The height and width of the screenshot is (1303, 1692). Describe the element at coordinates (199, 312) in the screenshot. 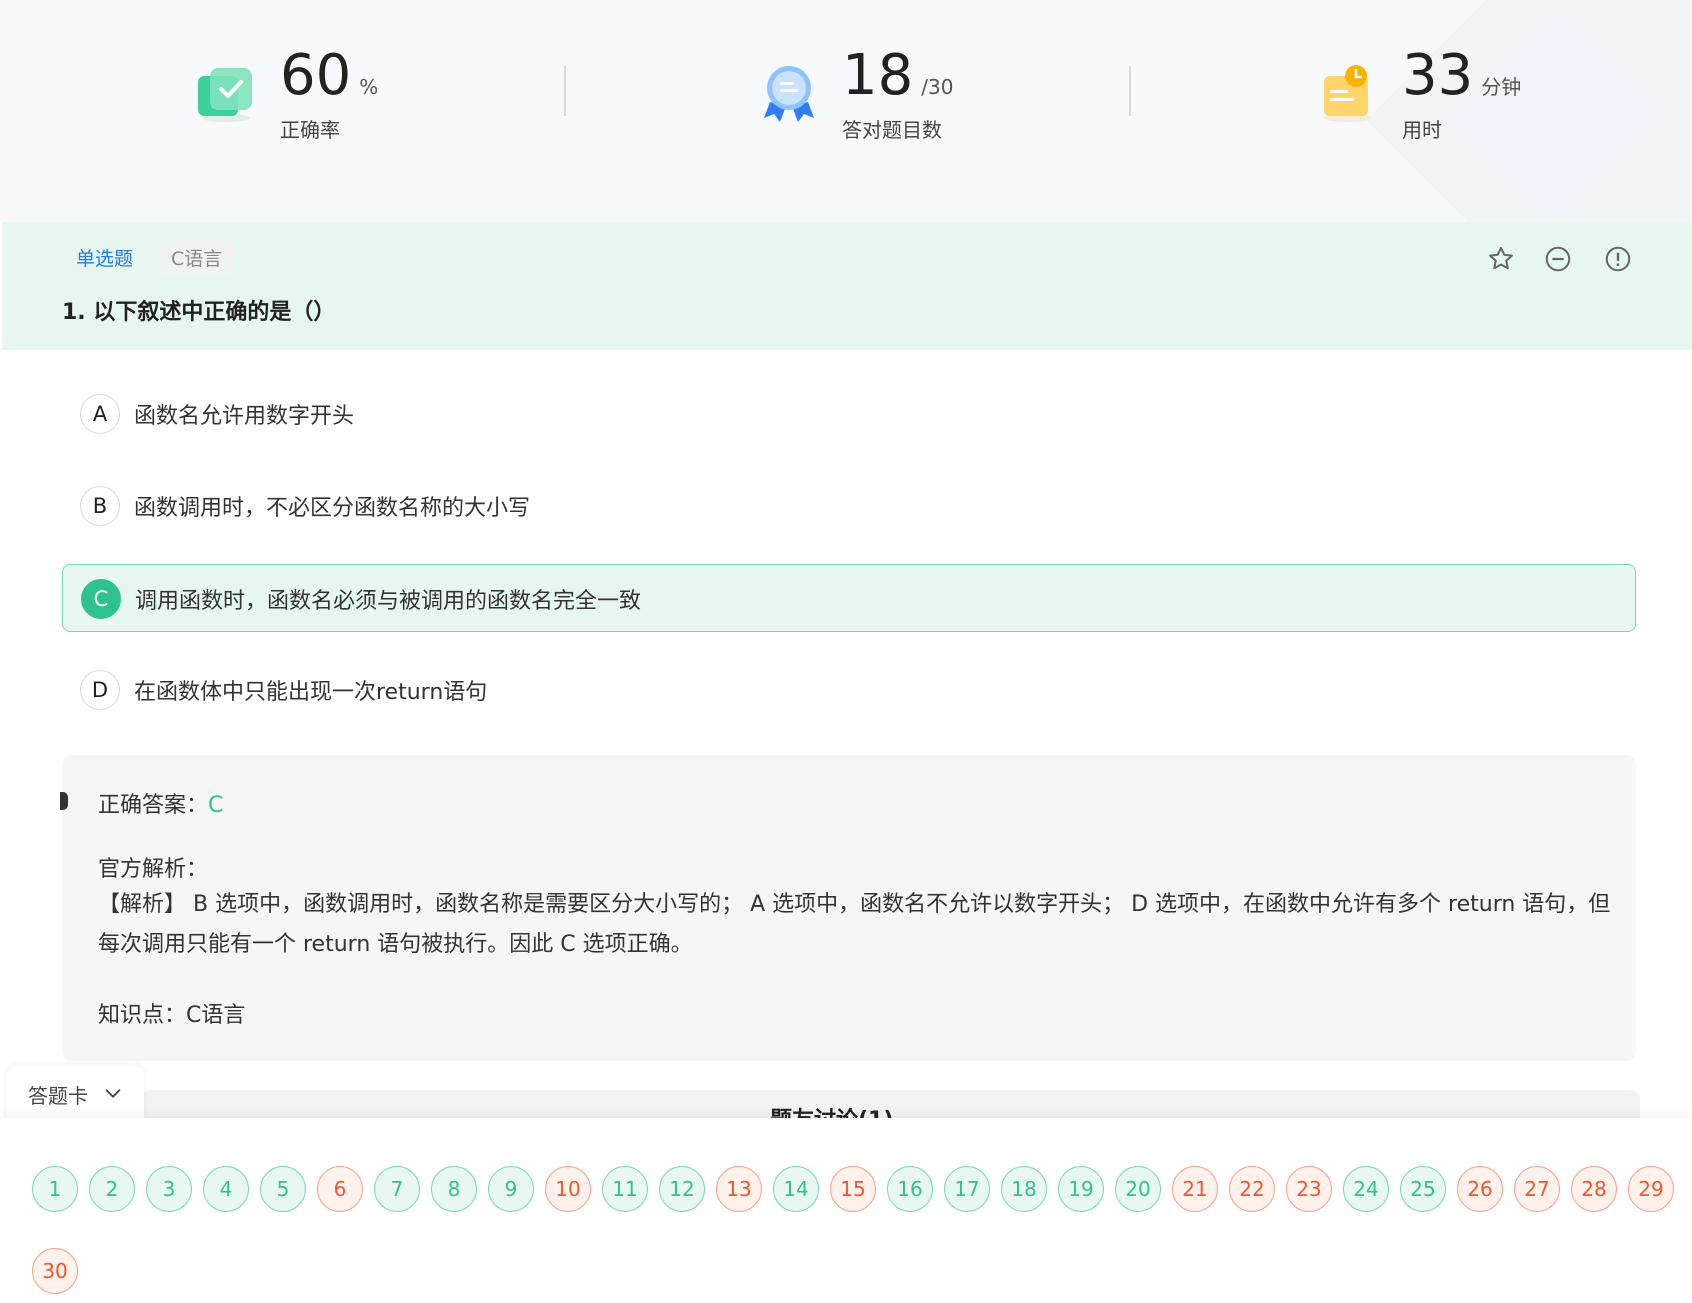

I see `question-title: 1. 以下叙述中正确的是（）` at that location.